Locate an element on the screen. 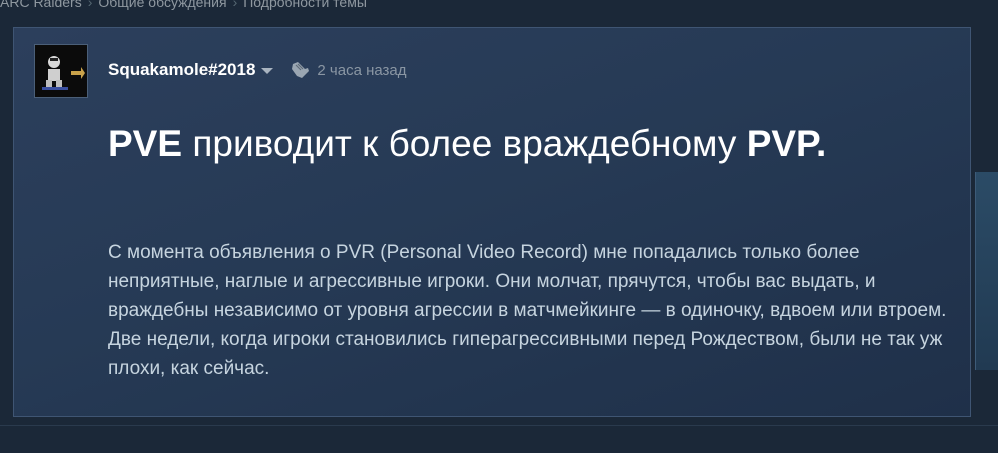 Image resolution: width=998 pixels, height=453 pixels. author-name: Squakamole#2018 is located at coordinates (181, 70).